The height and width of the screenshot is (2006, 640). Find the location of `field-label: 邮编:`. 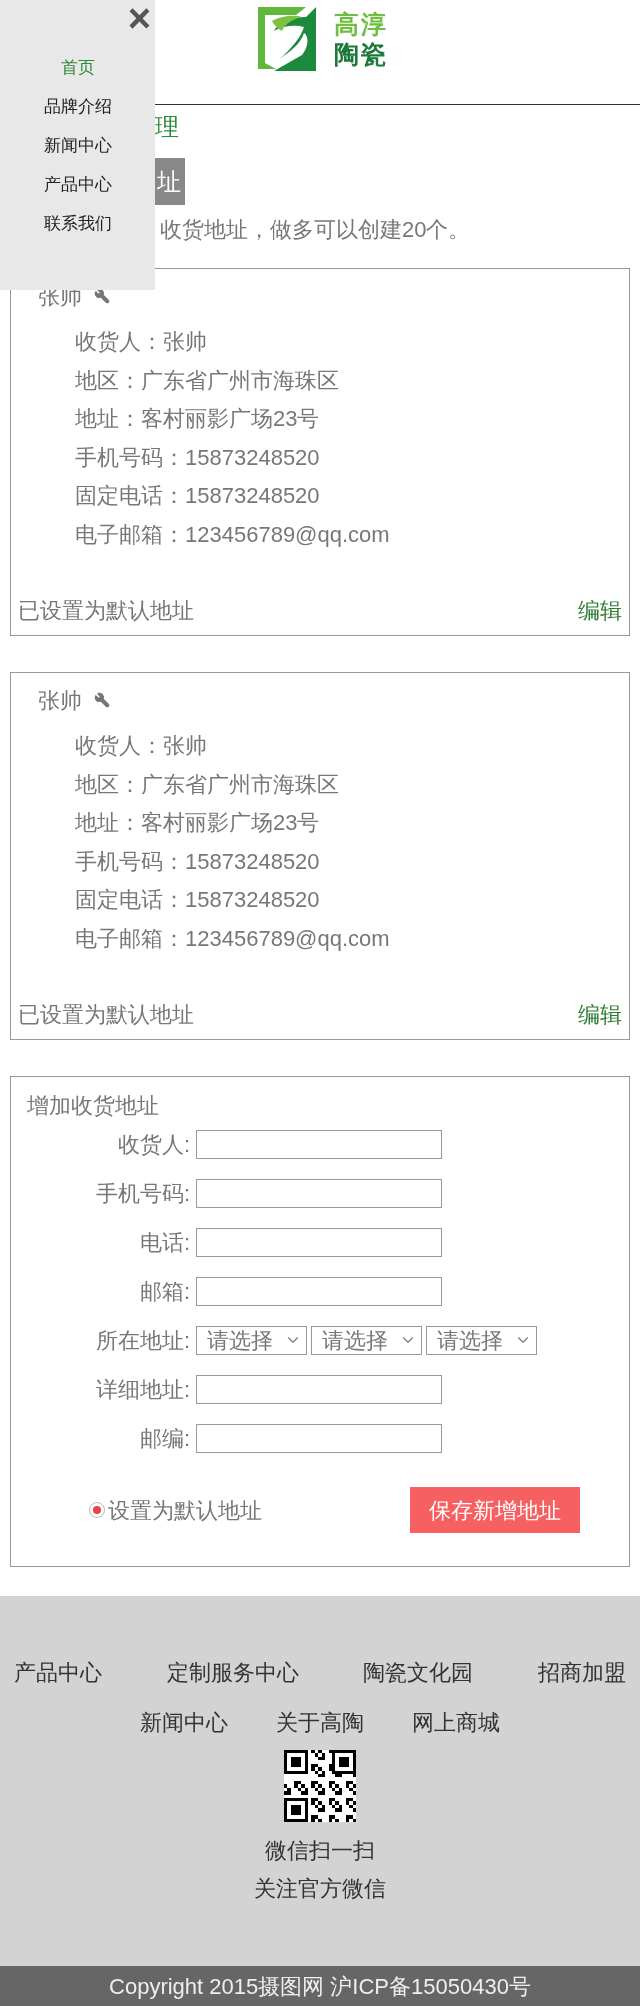

field-label: 邮编: is located at coordinates (164, 1438).